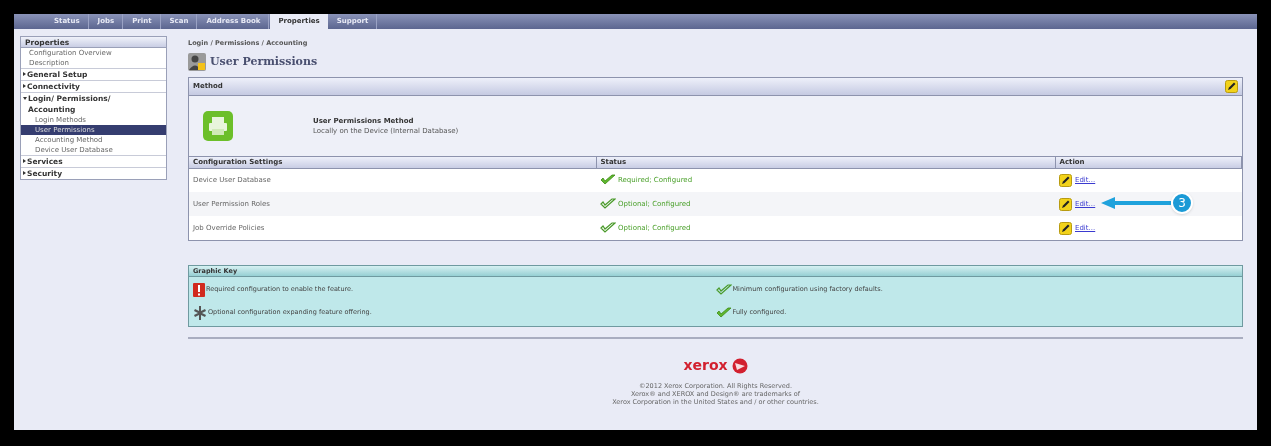  What do you see at coordinates (264, 61) in the screenshot?
I see `page-title: User Permissions` at bounding box center [264, 61].